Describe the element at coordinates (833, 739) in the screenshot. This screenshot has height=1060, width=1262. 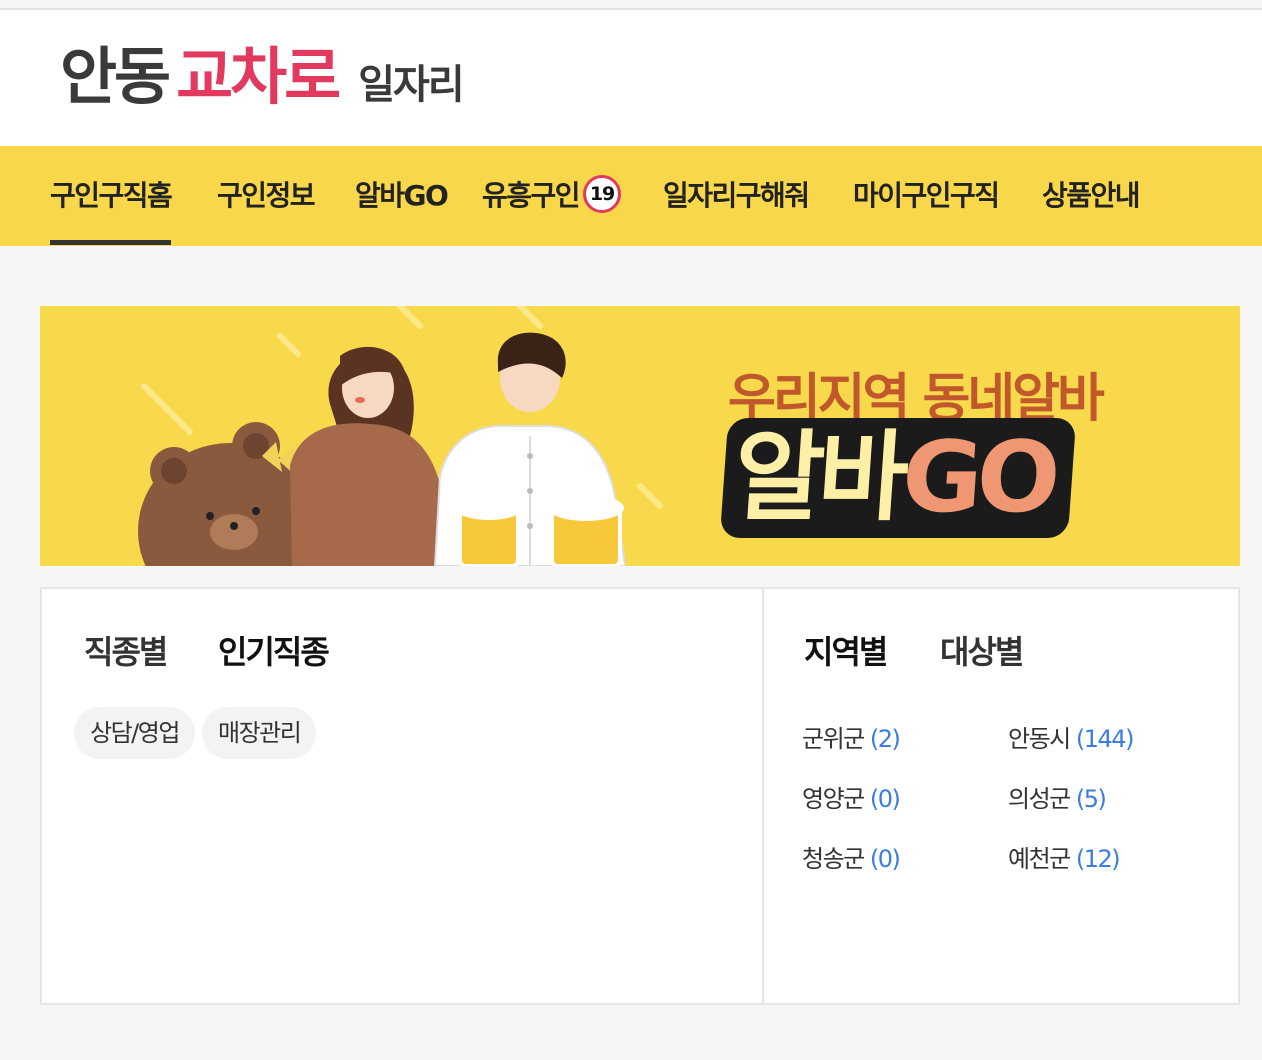
I see `region-name: 군위군` at that location.